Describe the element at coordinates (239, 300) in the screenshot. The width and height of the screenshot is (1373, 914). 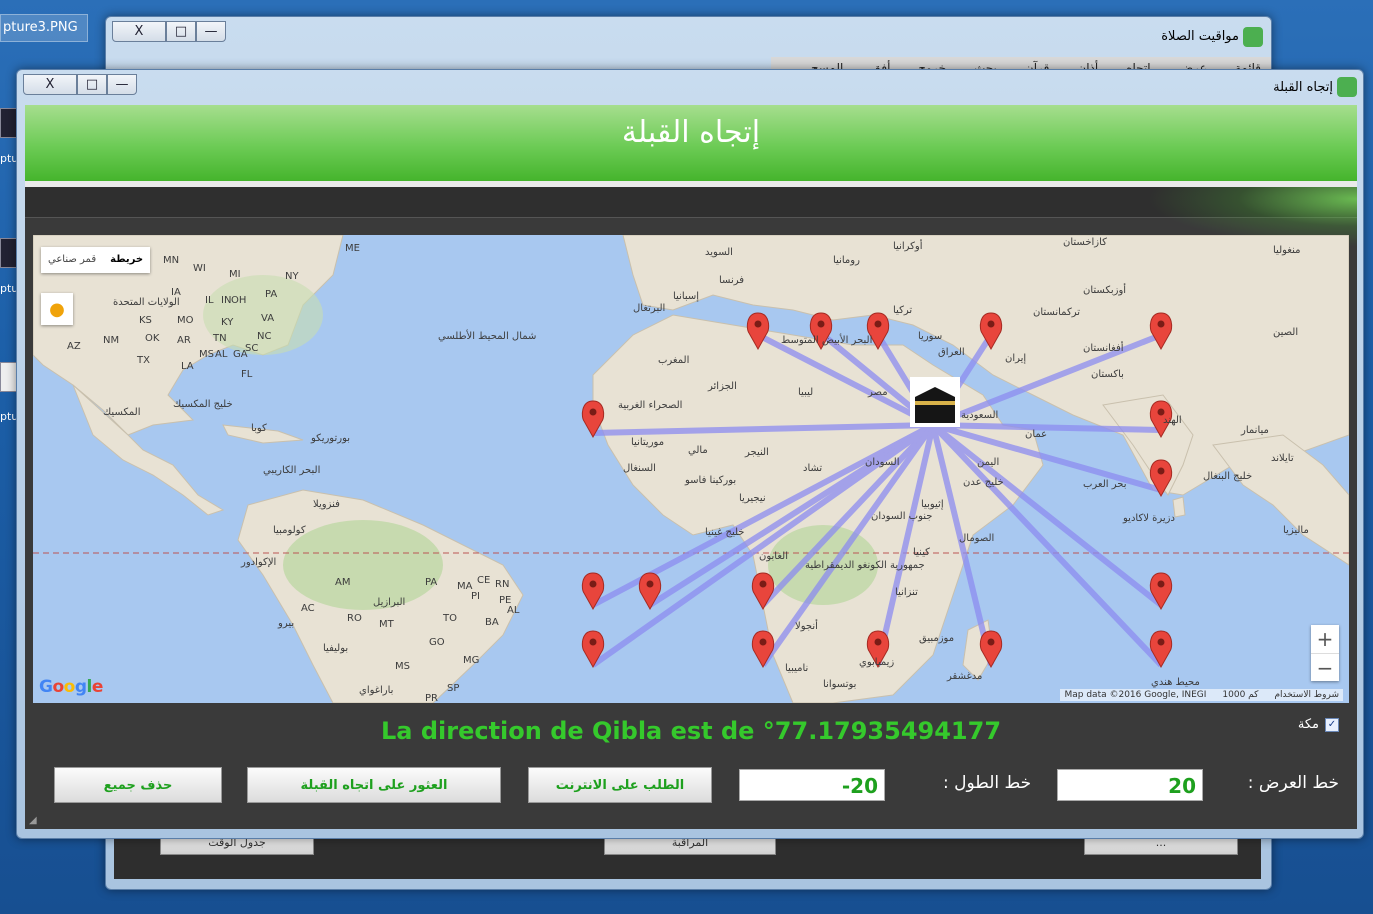
I see `state-code: OH` at that location.